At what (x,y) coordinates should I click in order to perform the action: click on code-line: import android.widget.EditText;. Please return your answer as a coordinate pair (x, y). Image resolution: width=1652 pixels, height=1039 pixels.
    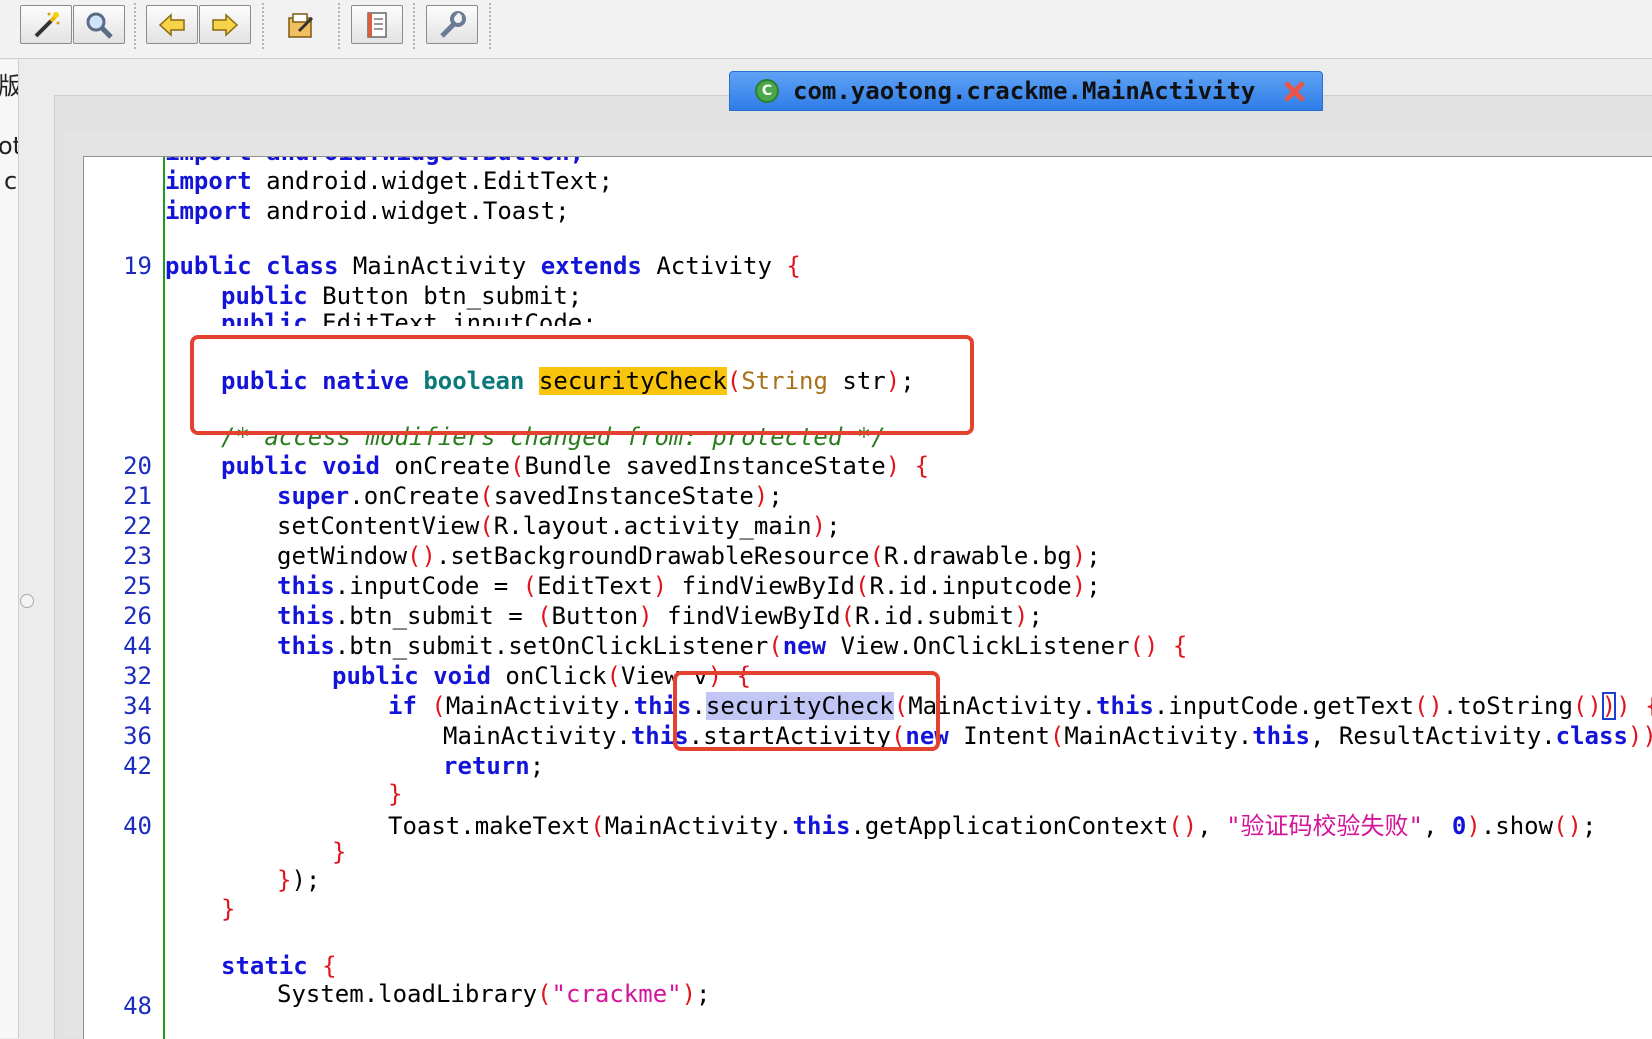
    Looking at the image, I should click on (389, 181).